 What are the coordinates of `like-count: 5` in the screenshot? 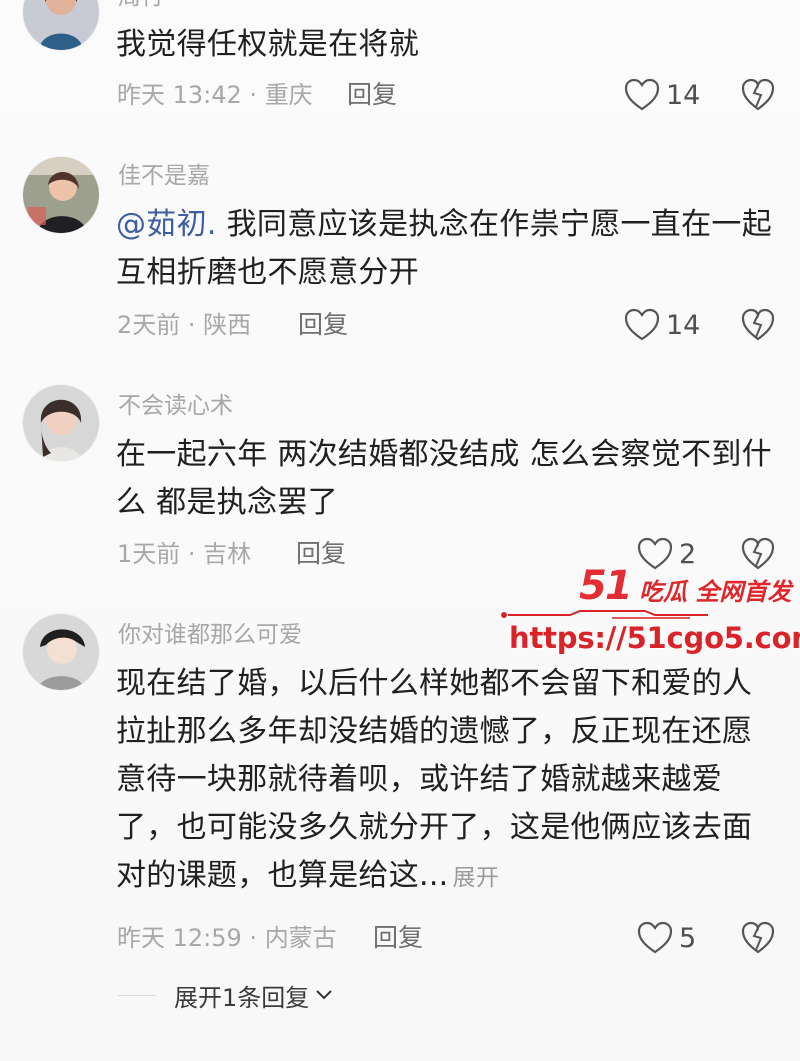 It's located at (688, 938).